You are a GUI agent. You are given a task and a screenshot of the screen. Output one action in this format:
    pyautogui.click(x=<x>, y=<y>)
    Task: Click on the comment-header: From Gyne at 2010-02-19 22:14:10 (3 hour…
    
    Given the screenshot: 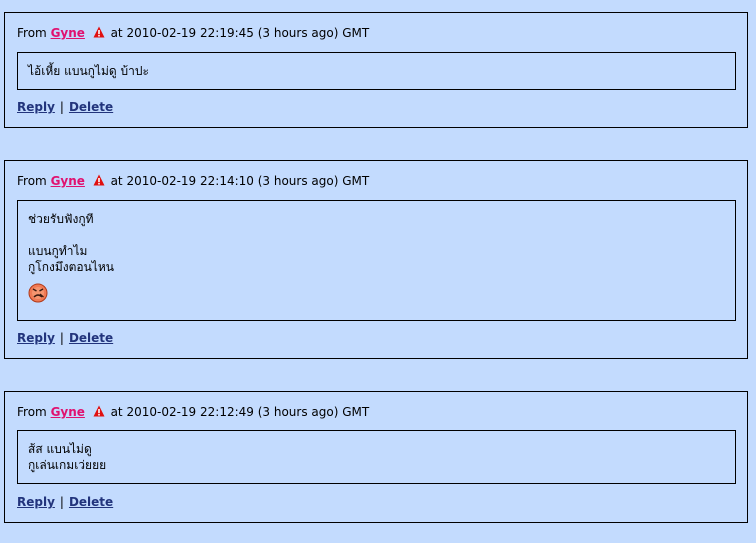 What is the action you would take?
    pyautogui.click(x=193, y=181)
    